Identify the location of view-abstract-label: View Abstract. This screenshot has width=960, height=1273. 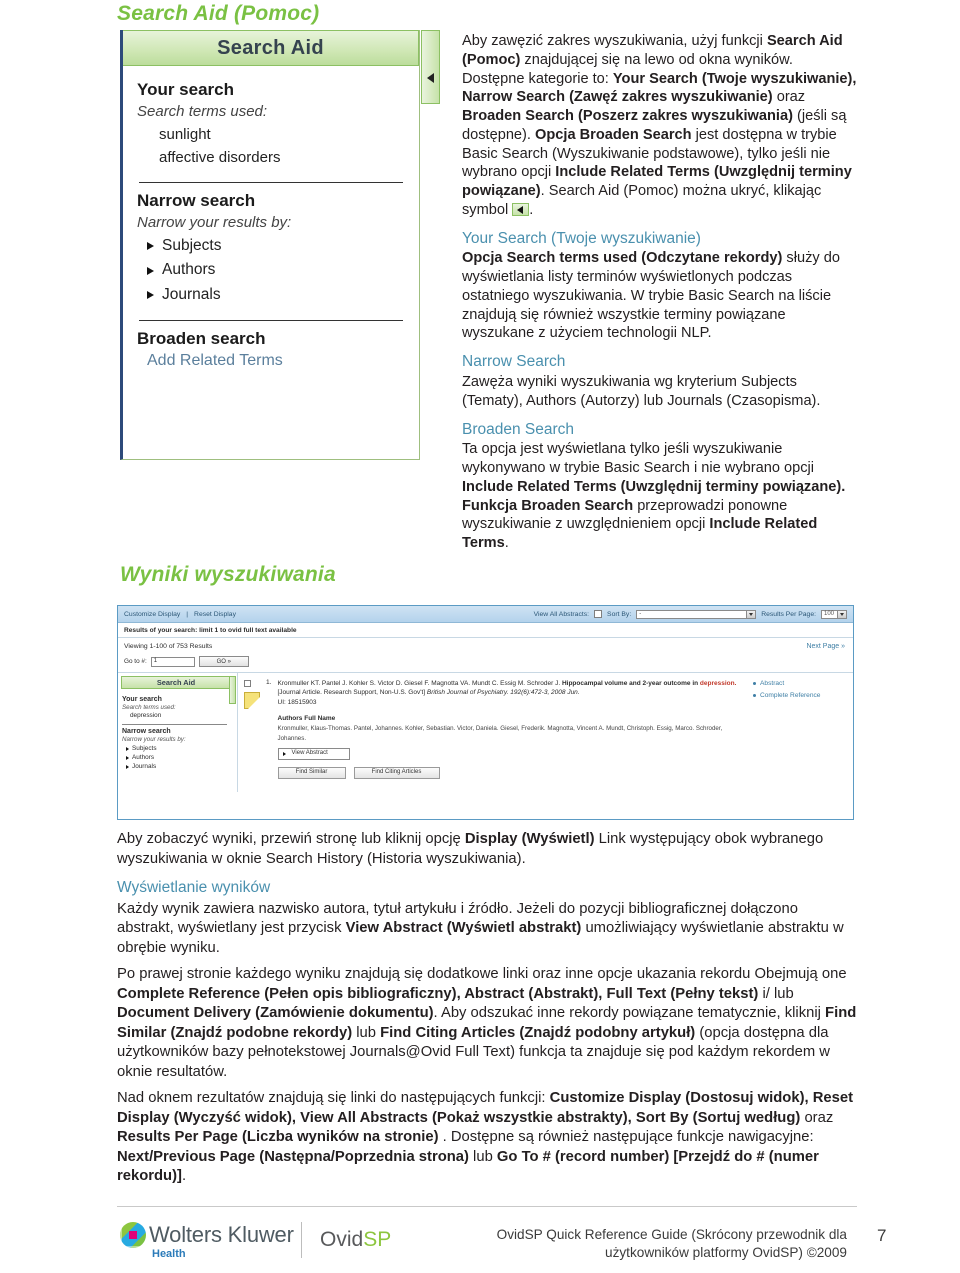
(309, 753).